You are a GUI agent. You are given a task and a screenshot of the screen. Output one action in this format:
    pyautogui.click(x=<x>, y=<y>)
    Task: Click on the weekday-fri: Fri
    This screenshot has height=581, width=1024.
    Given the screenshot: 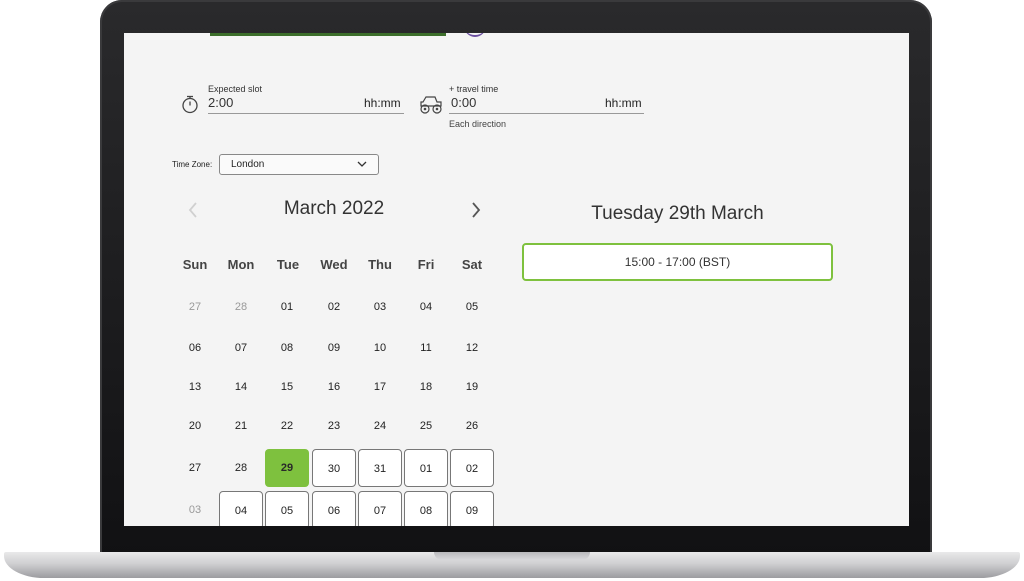 What is the action you would take?
    pyautogui.click(x=426, y=264)
    